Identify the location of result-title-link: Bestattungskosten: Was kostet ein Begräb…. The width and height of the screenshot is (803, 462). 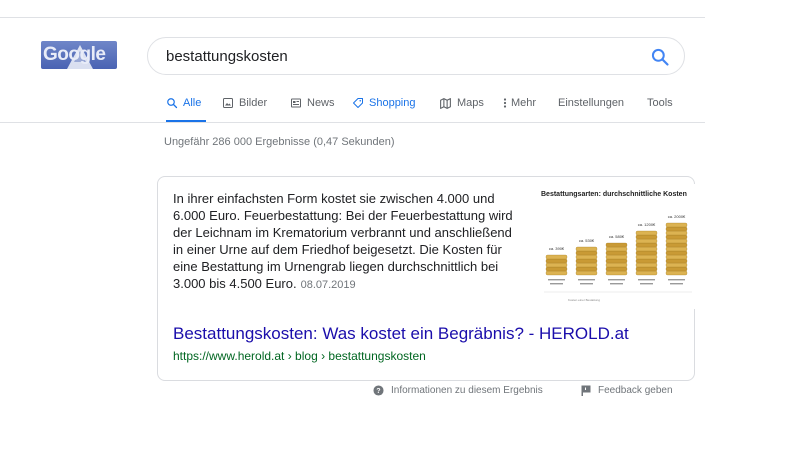
(401, 334).